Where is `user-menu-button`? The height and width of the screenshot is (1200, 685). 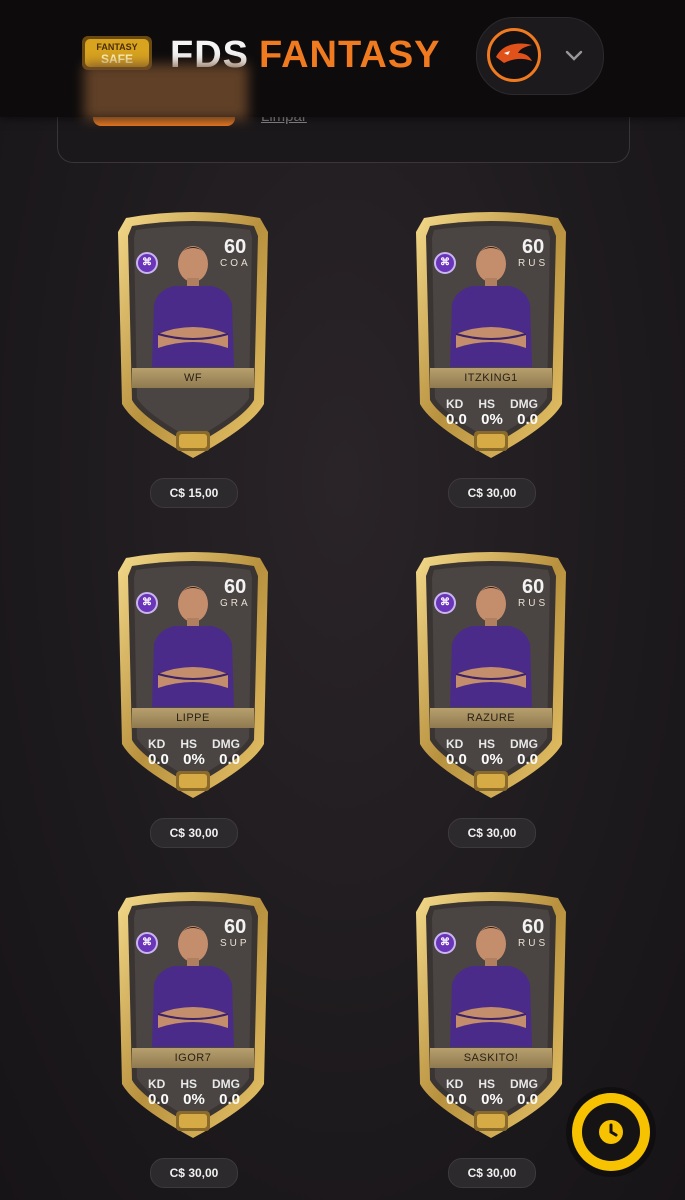
user-menu-button is located at coordinates (540, 56).